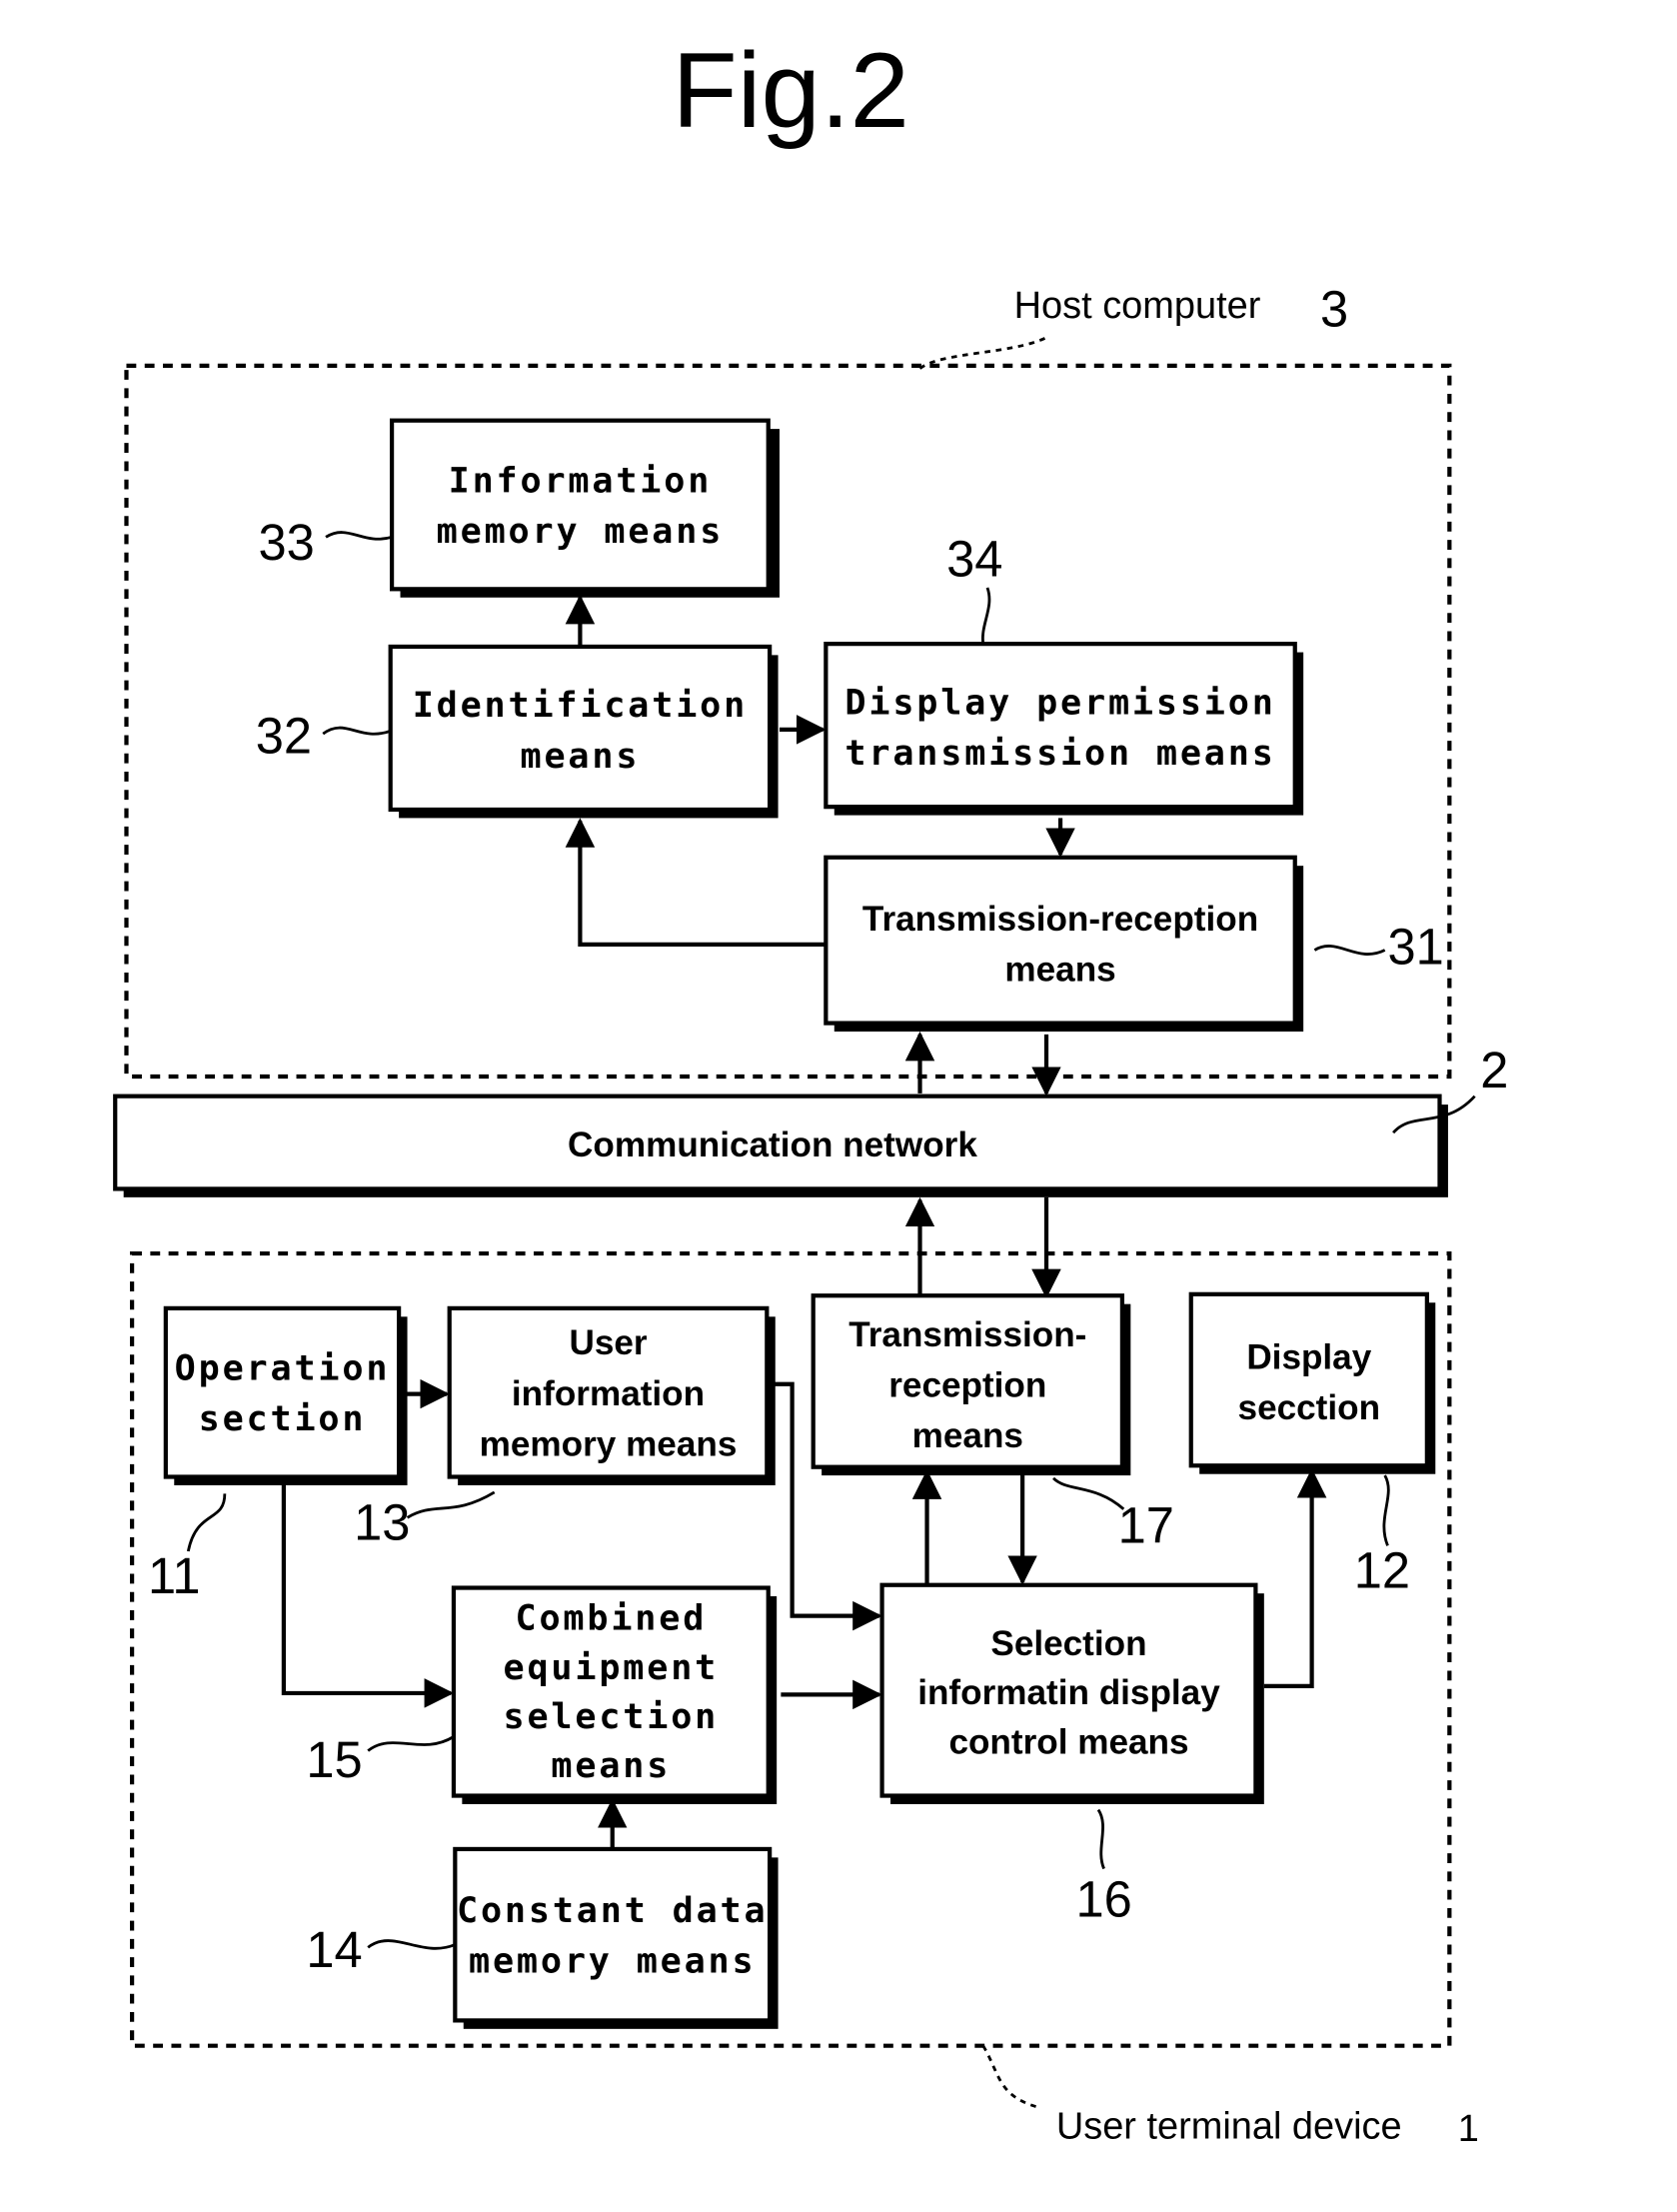 The image size is (1677, 2212). Describe the element at coordinates (174, 1575) in the screenshot. I see `ref-11: 11` at that location.